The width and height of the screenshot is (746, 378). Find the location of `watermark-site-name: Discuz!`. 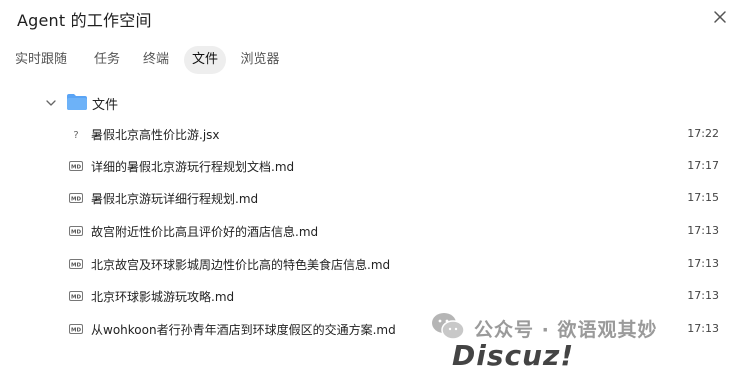

watermark-site-name: Discuz! is located at coordinates (513, 355).